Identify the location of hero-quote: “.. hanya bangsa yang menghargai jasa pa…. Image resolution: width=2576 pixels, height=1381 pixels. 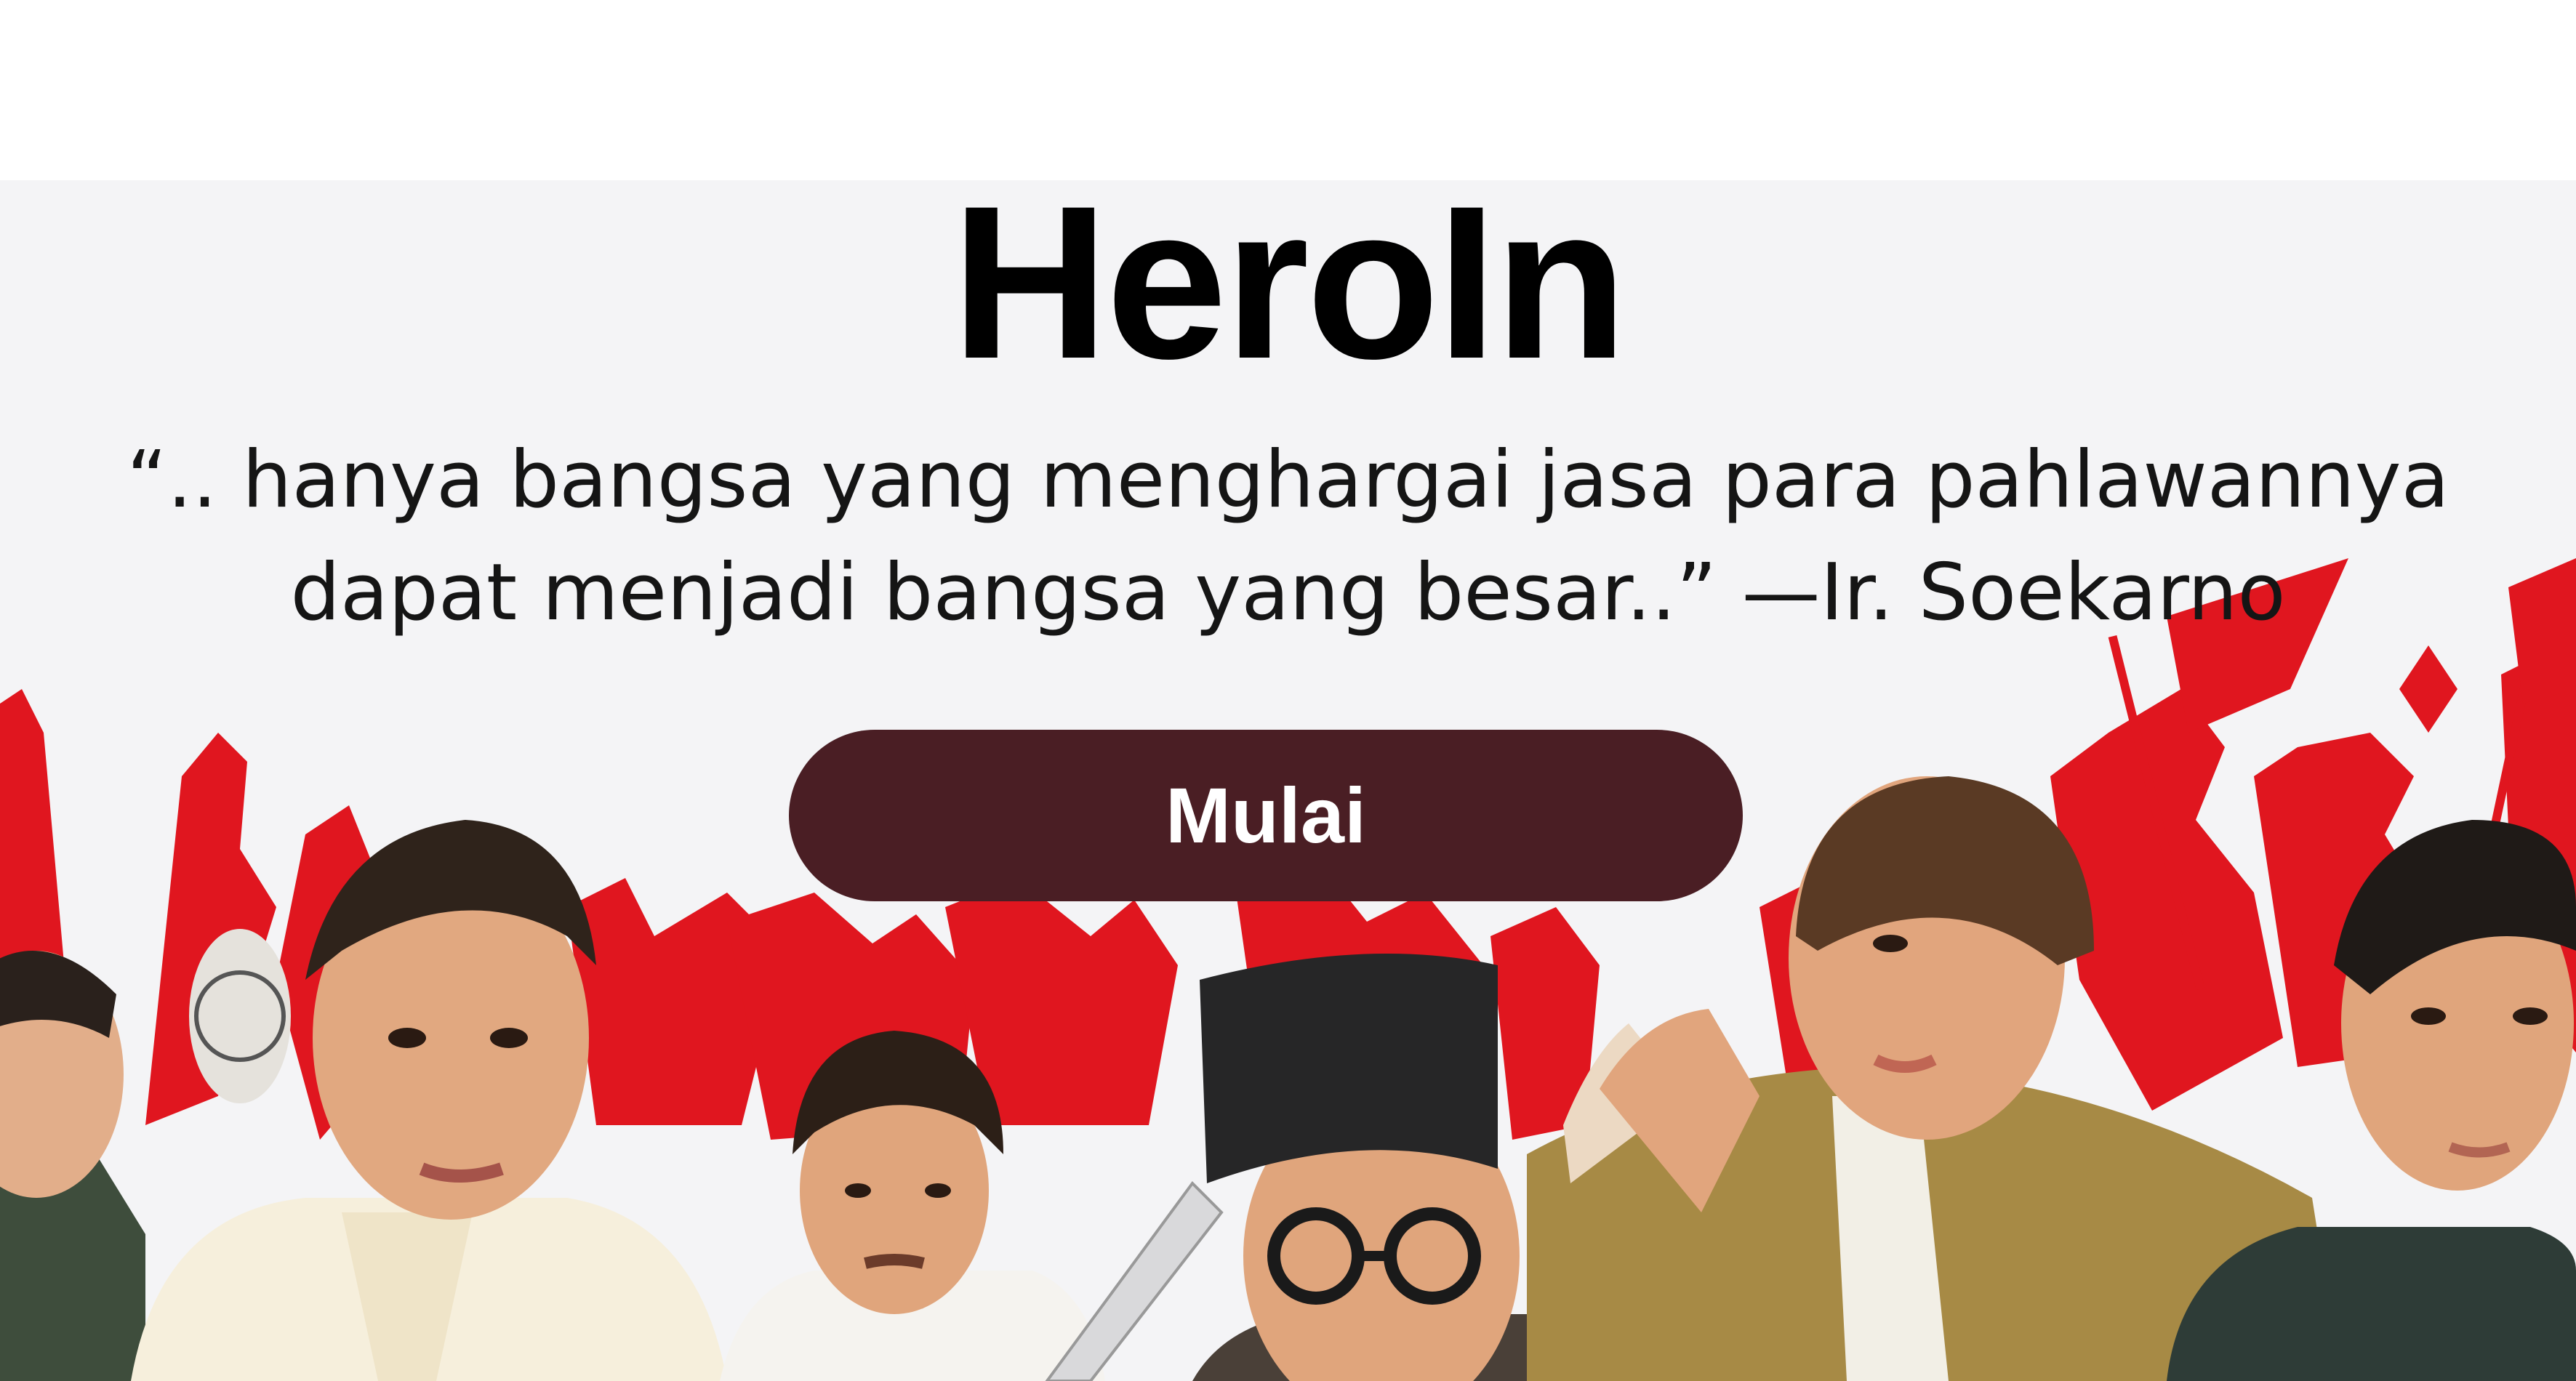
(1288, 536).